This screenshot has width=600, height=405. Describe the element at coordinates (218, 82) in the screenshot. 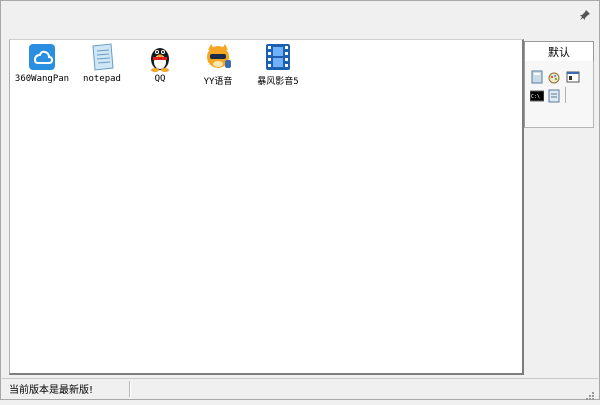

I see `app-label: YY语音` at that location.